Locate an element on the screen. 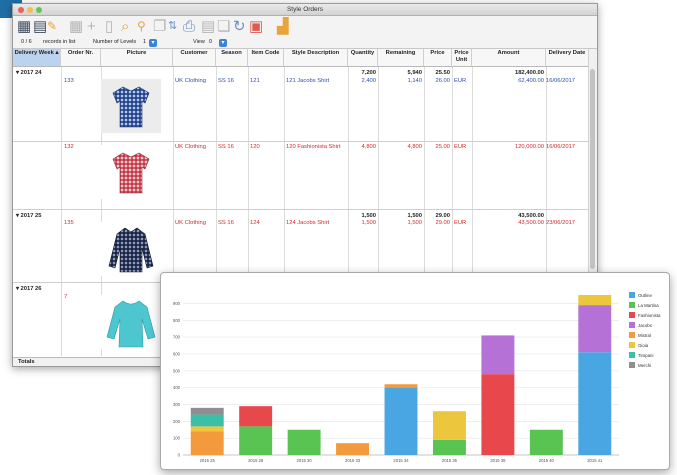 The height and width of the screenshot is (475, 677). add-icon: + is located at coordinates (91, 26).